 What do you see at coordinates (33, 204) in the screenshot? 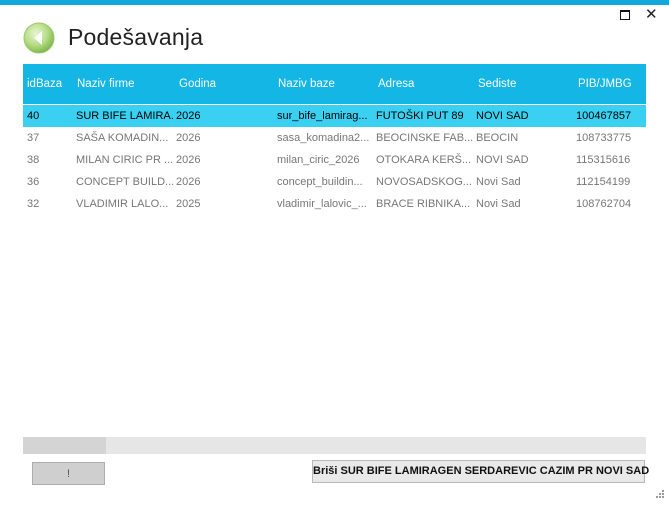
I see `cell-idbaza: 32` at bounding box center [33, 204].